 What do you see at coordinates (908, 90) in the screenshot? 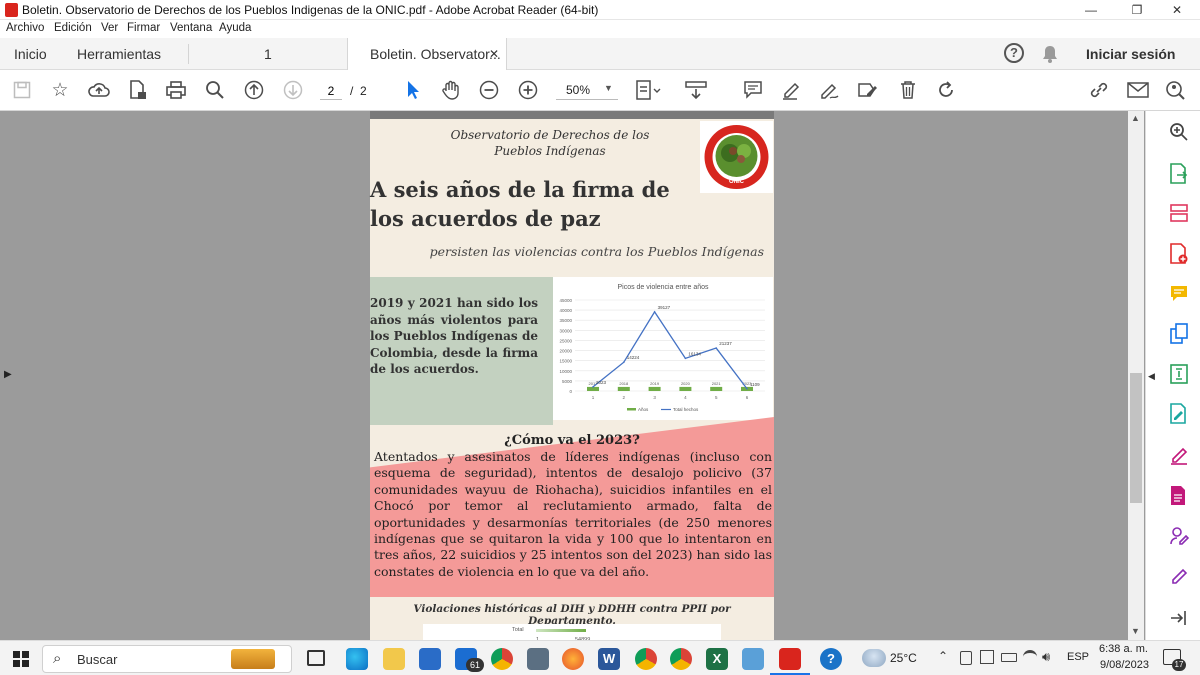
I see `trash-icon` at bounding box center [908, 90].